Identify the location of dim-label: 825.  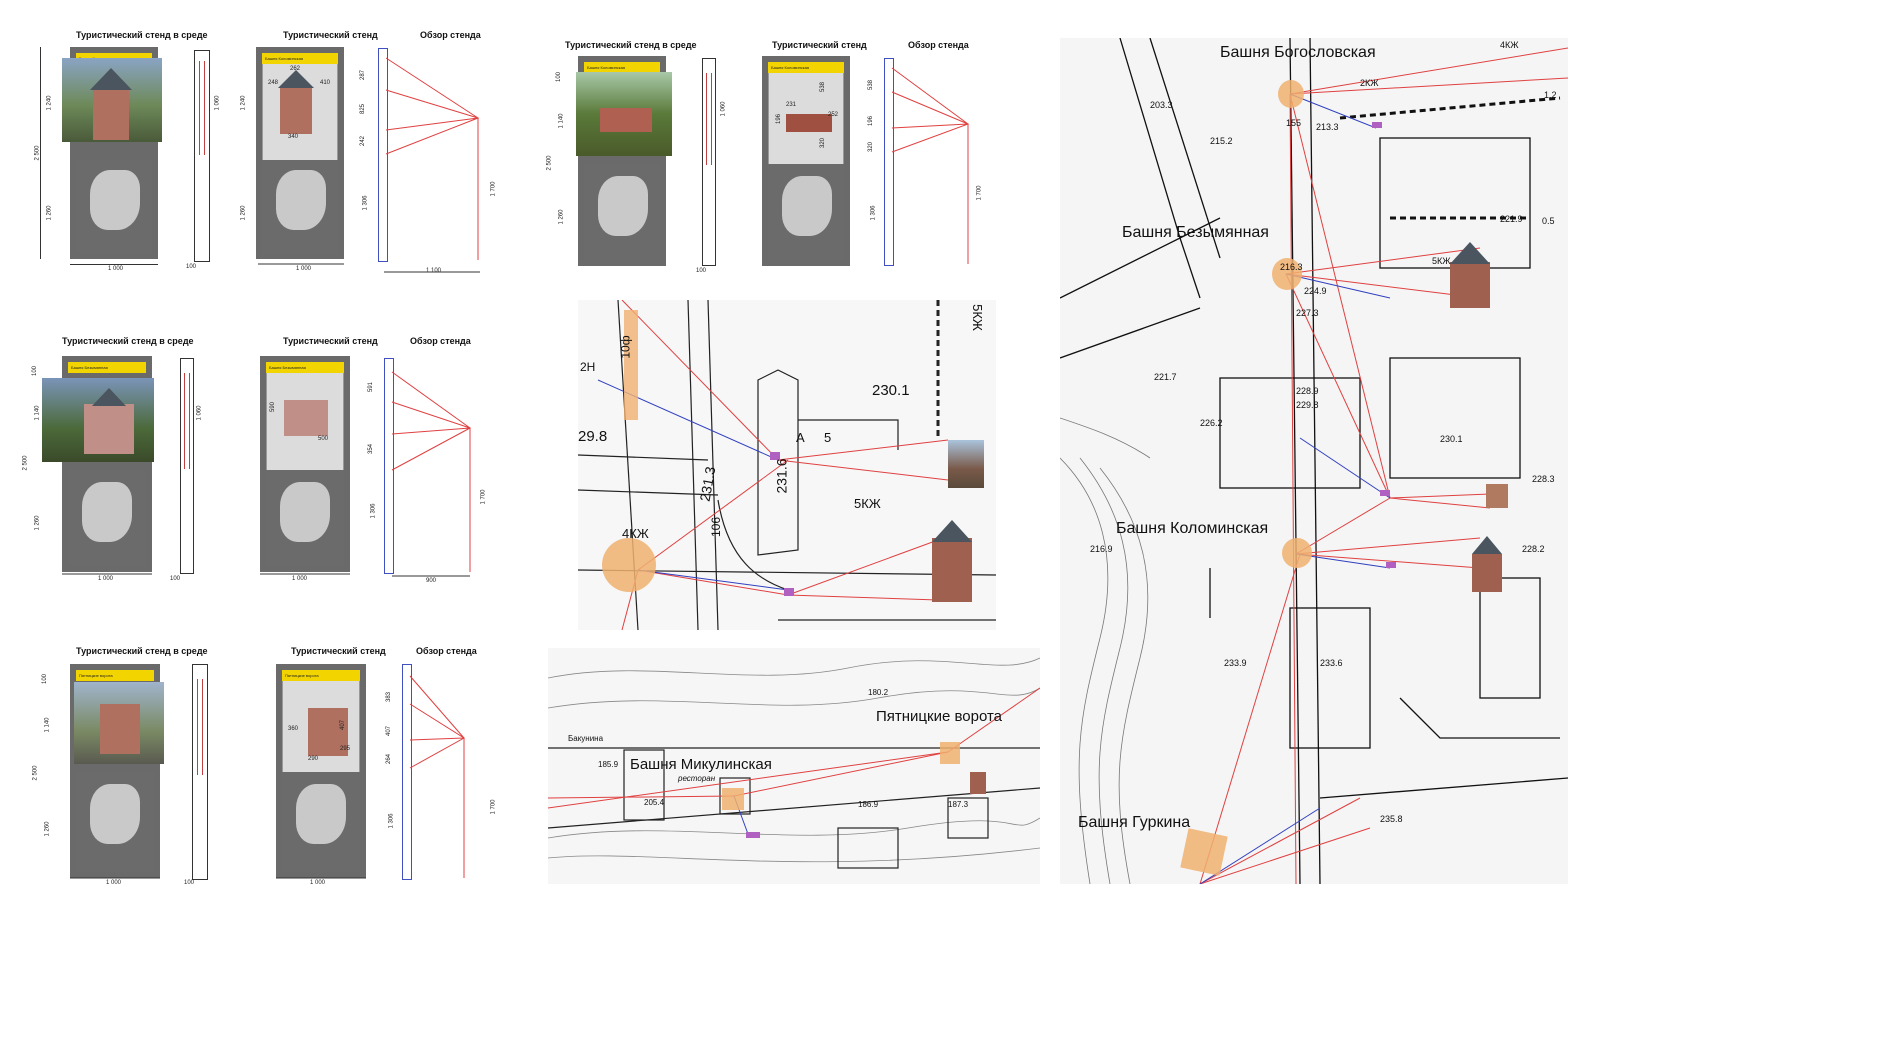
(363, 109).